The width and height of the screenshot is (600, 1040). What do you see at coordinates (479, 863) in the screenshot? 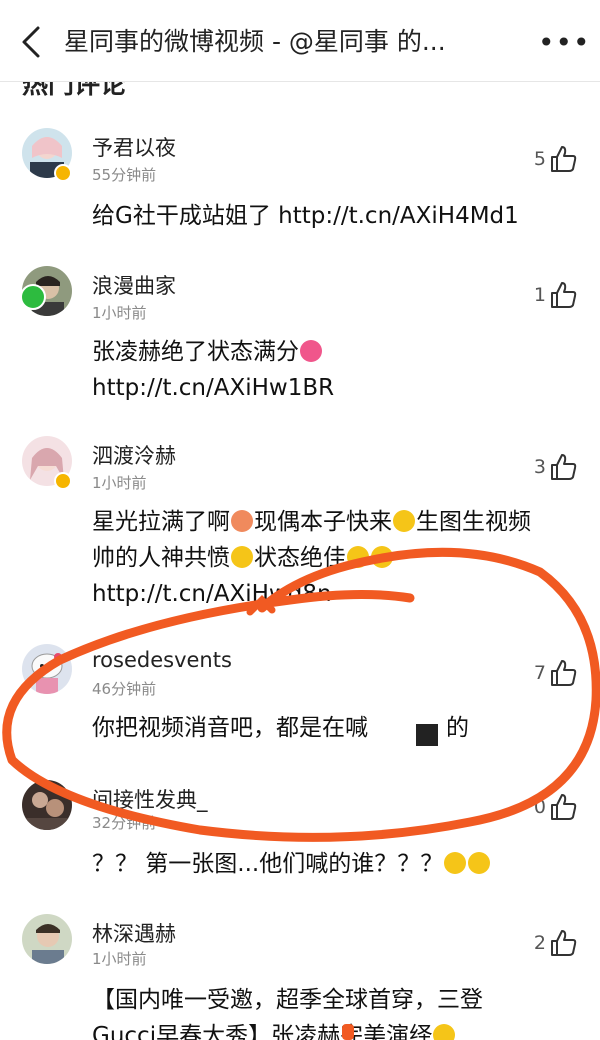
I see `laughing-tears-emoji-icon` at bounding box center [479, 863].